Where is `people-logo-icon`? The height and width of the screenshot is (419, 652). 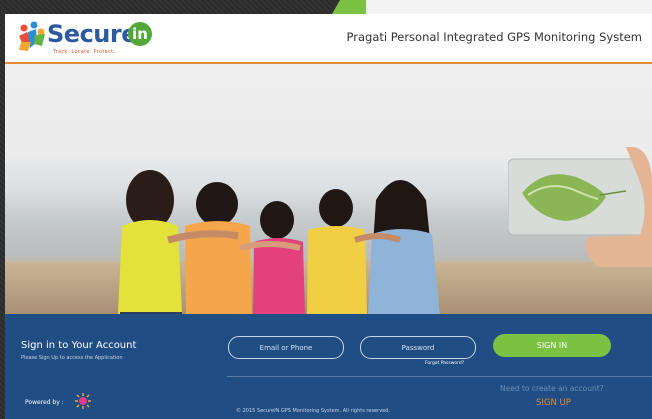 people-logo-icon is located at coordinates (32, 36).